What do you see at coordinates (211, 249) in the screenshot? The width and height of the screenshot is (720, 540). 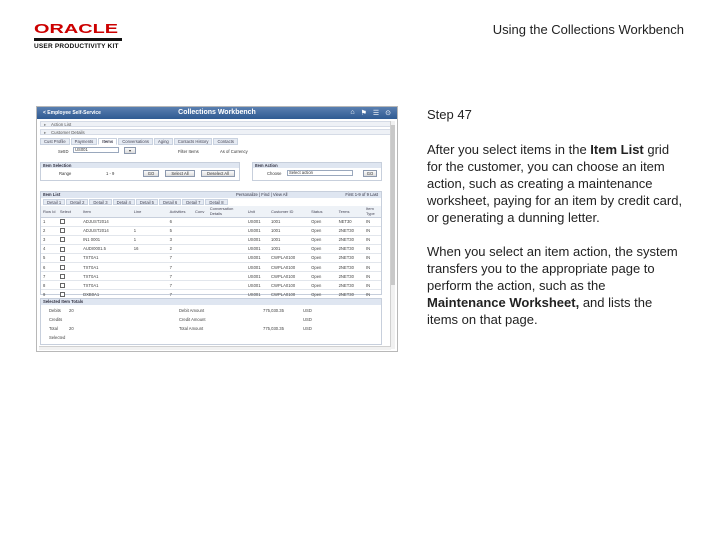 I see `table-row: 4 AUDI0001.5 16 2 US001 1001 Open 2NET30 IN` at bounding box center [211, 249].